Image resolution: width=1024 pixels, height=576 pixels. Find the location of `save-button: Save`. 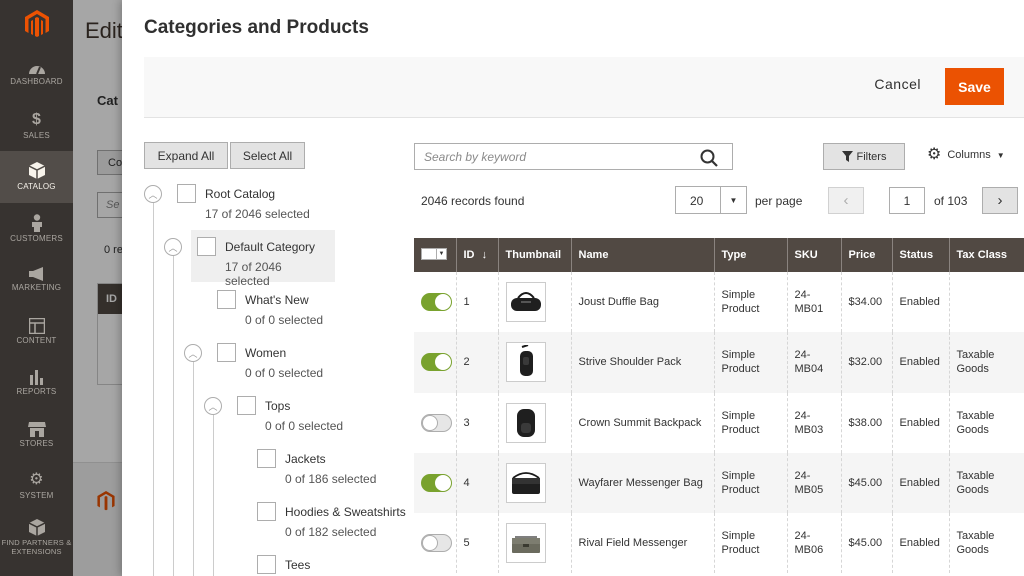

save-button: Save is located at coordinates (974, 86).